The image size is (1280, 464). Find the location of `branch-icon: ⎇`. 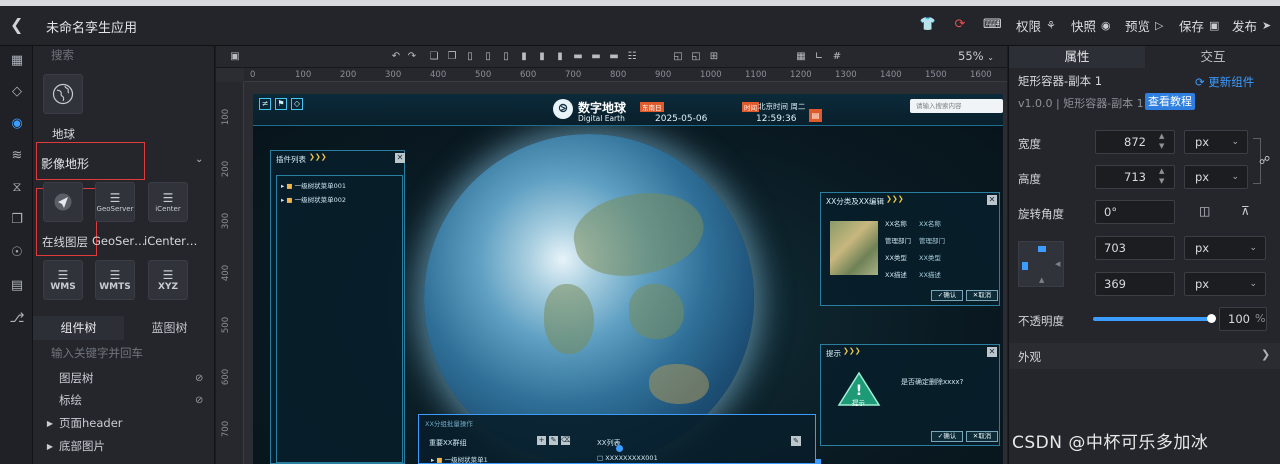

branch-icon: ⎇ is located at coordinates (17, 319).